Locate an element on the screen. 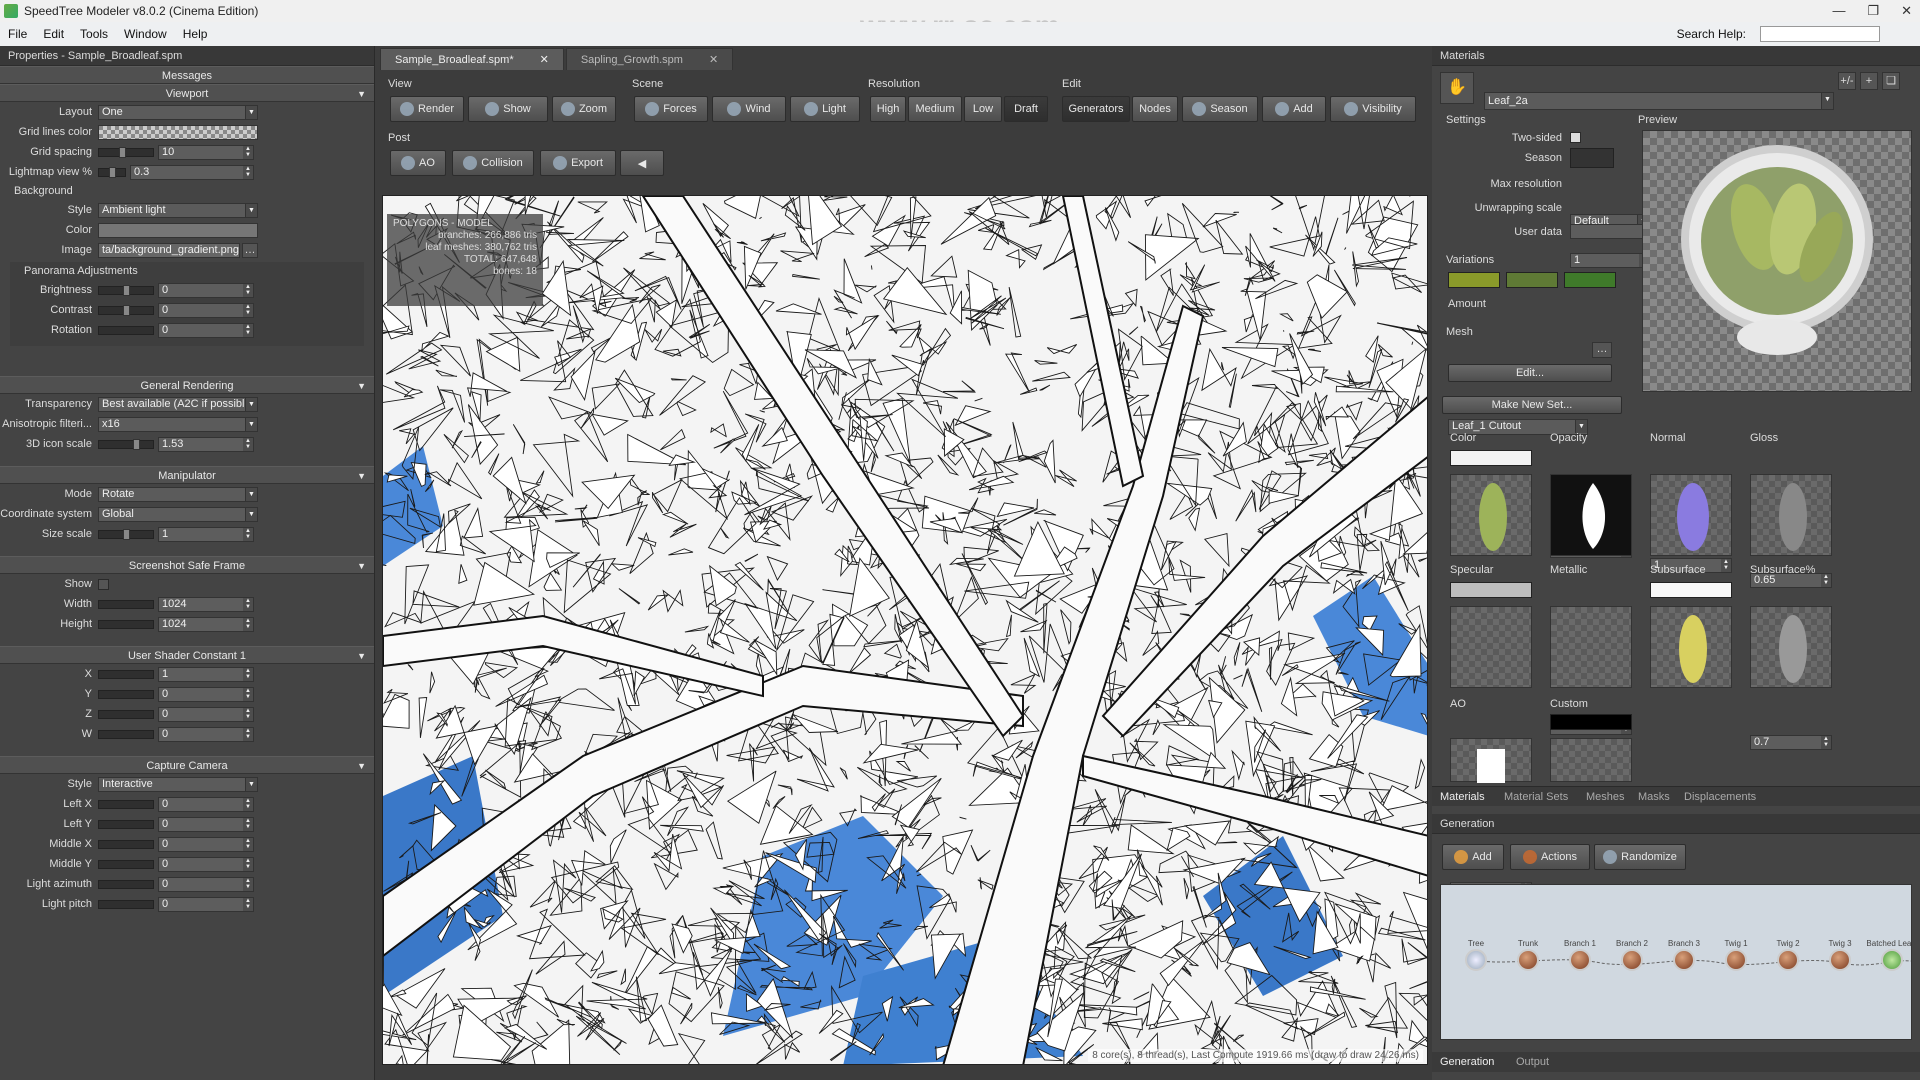 This screenshot has width=1920, height=1080. ao-texture-thumb is located at coordinates (1491, 760).